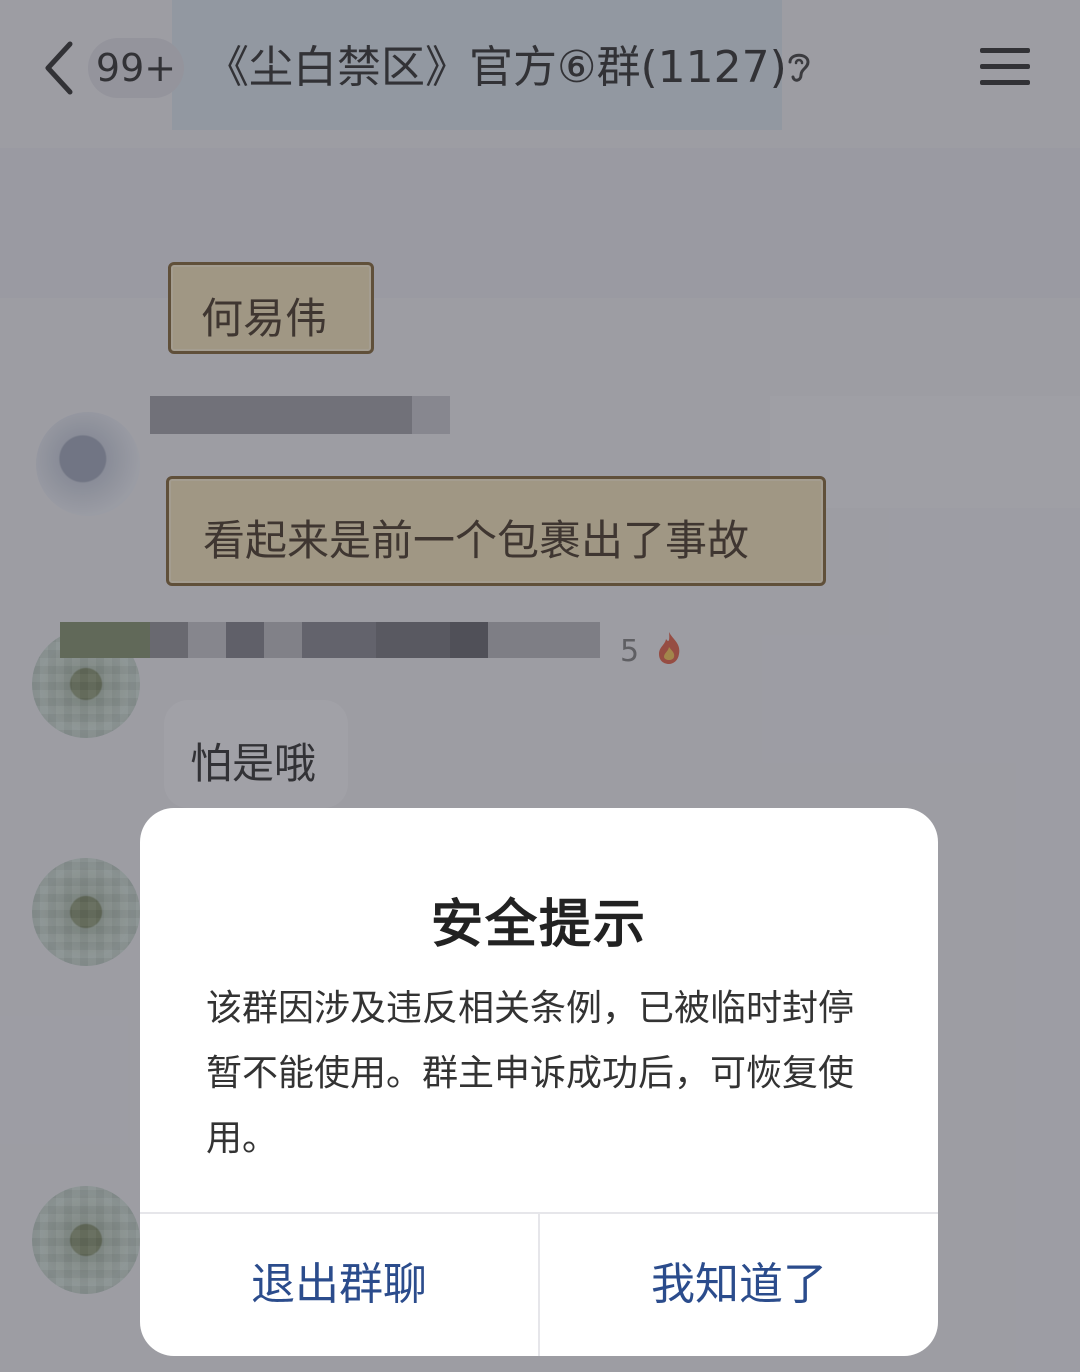  What do you see at coordinates (538, 925) in the screenshot?
I see `dialog-title: 安全提示` at bounding box center [538, 925].